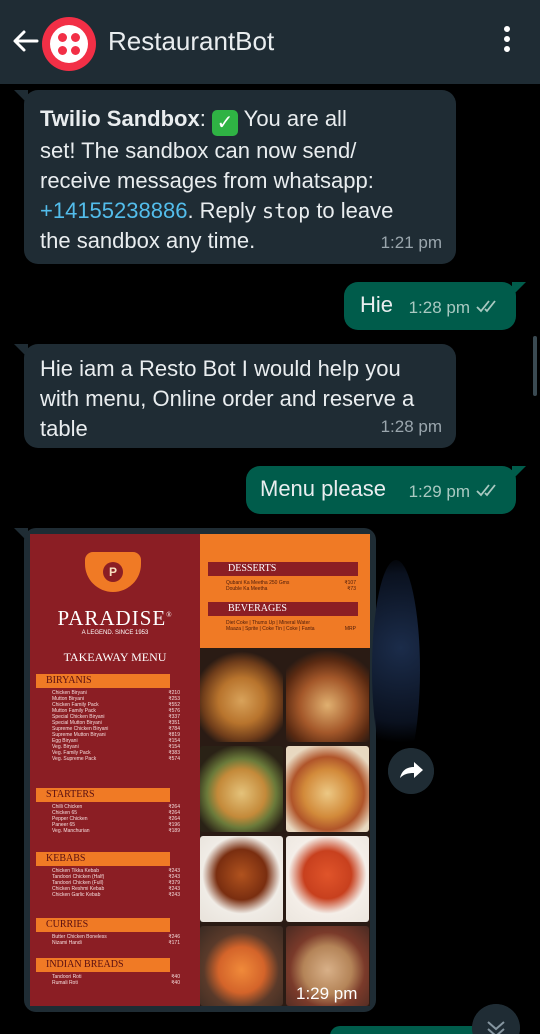 The height and width of the screenshot is (1034, 540). Describe the element at coordinates (116, 759) in the screenshot. I see `menu-item: Veg. Supreme Pack ₹574` at that location.